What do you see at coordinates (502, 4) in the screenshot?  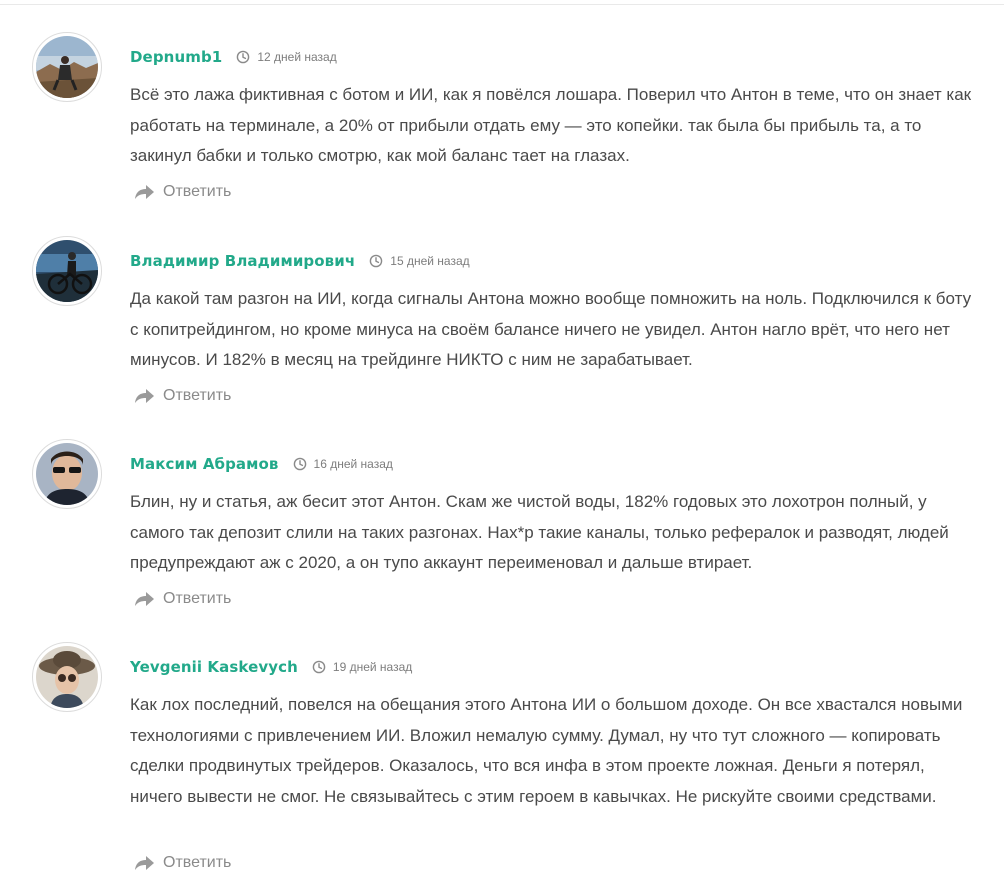 I see `top-divider` at bounding box center [502, 4].